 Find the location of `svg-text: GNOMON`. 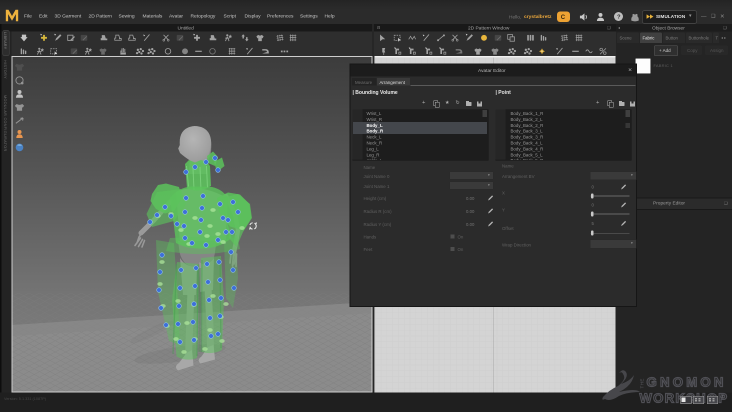

svg-text: GNOMON is located at coordinates (686, 382).